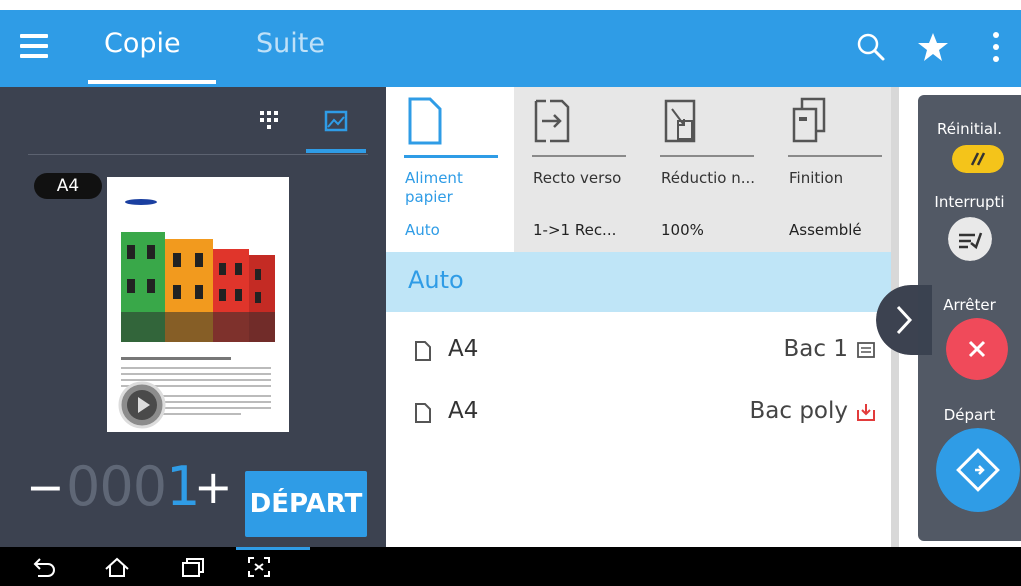  Describe the element at coordinates (422, 230) in the screenshot. I see `function-value: Auto` at that location.